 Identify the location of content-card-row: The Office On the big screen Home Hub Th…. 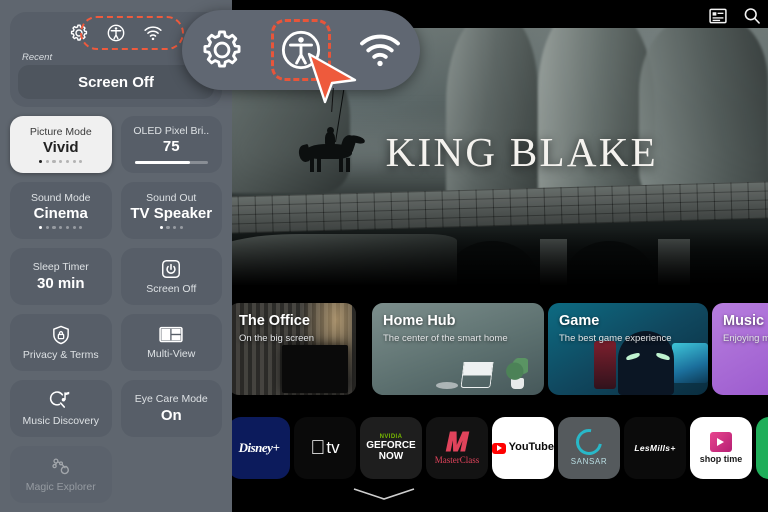
(498, 351).